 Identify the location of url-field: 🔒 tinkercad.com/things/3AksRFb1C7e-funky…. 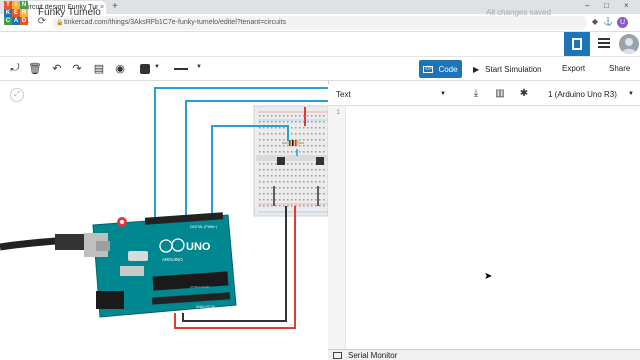
(319, 23).